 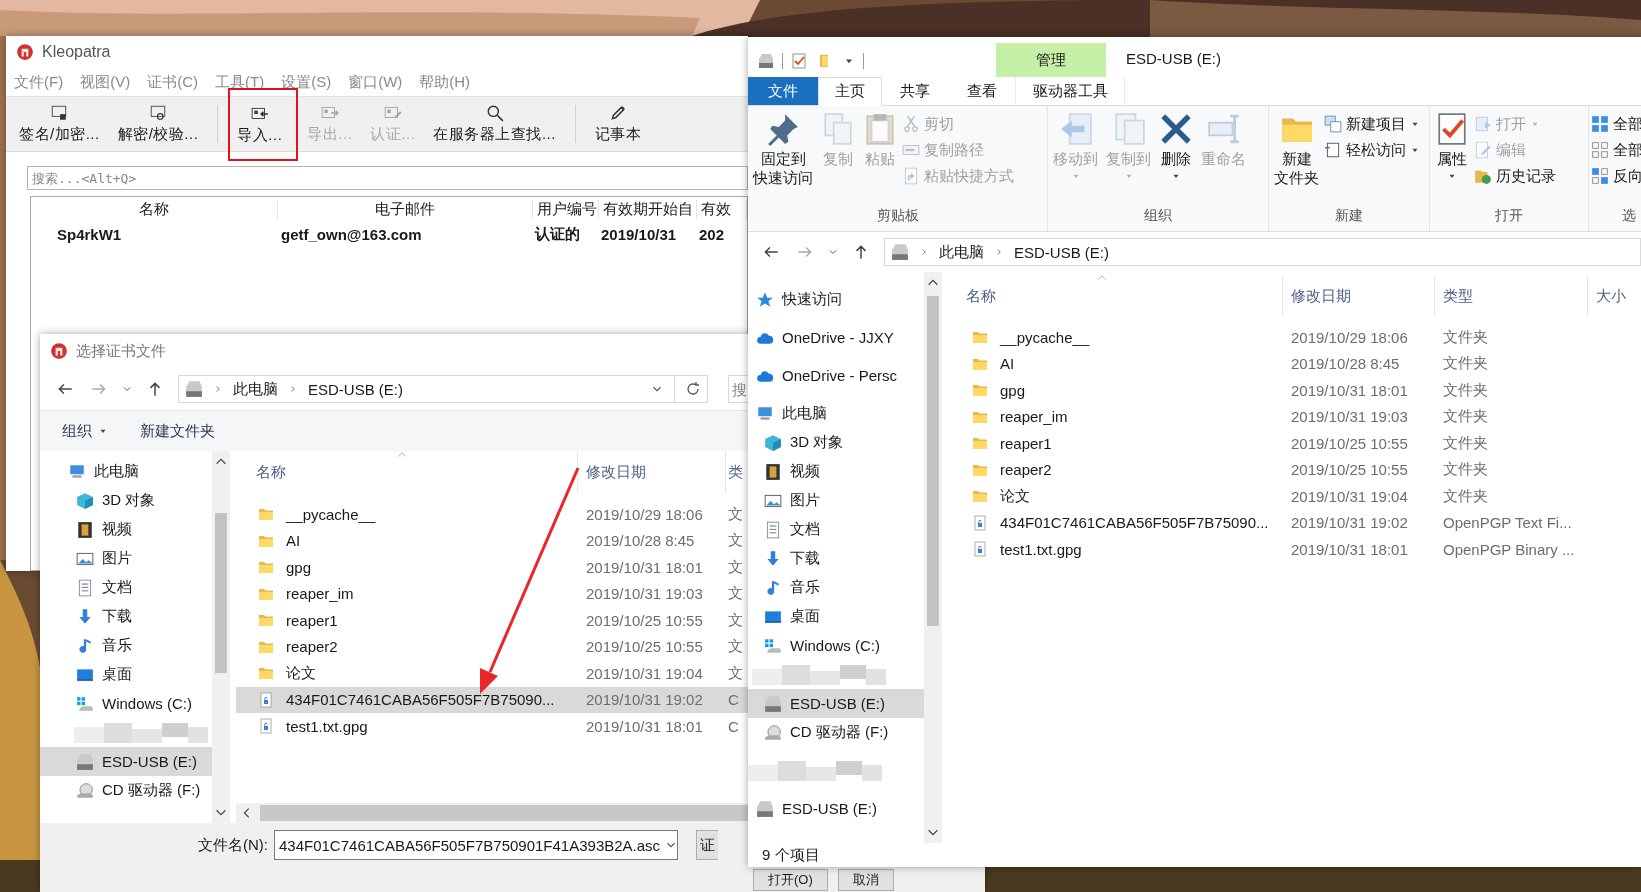 I want to click on file-row: reaper_im 2019/10/31 19:03 文, so click(x=492, y=593).